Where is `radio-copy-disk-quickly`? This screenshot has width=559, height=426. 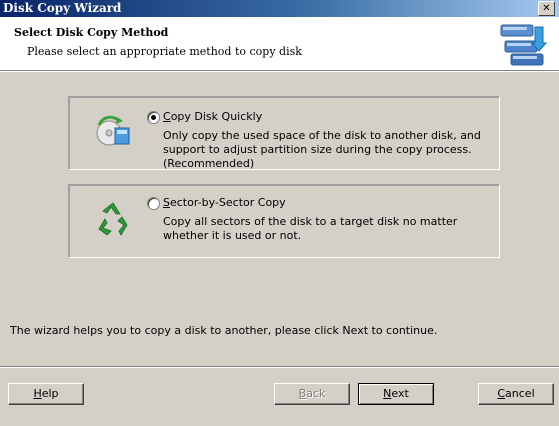 radio-copy-disk-quickly is located at coordinates (153, 117).